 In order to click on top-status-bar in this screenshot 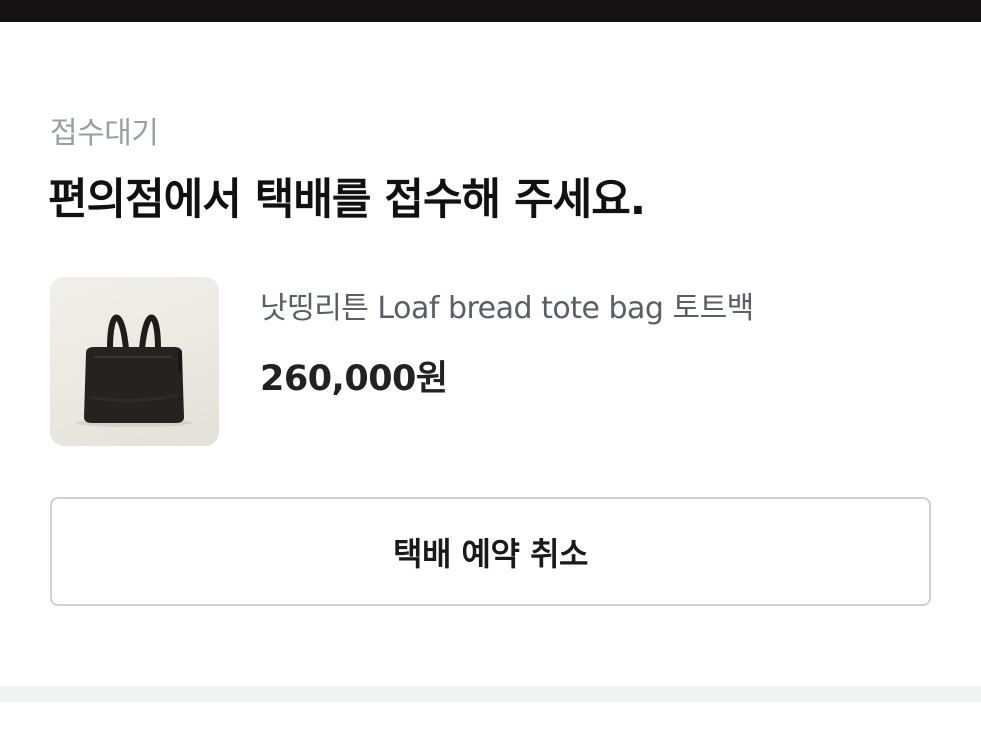, I will do `click(490, 11)`.